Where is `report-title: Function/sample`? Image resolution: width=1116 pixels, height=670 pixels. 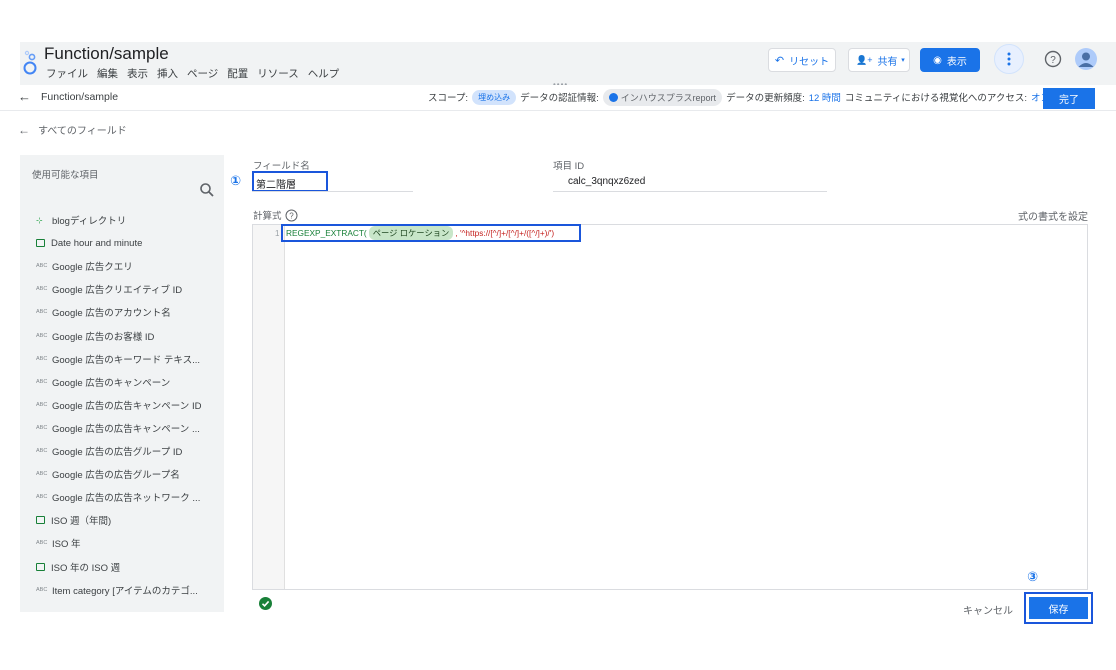
report-title: Function/sample is located at coordinates (106, 54).